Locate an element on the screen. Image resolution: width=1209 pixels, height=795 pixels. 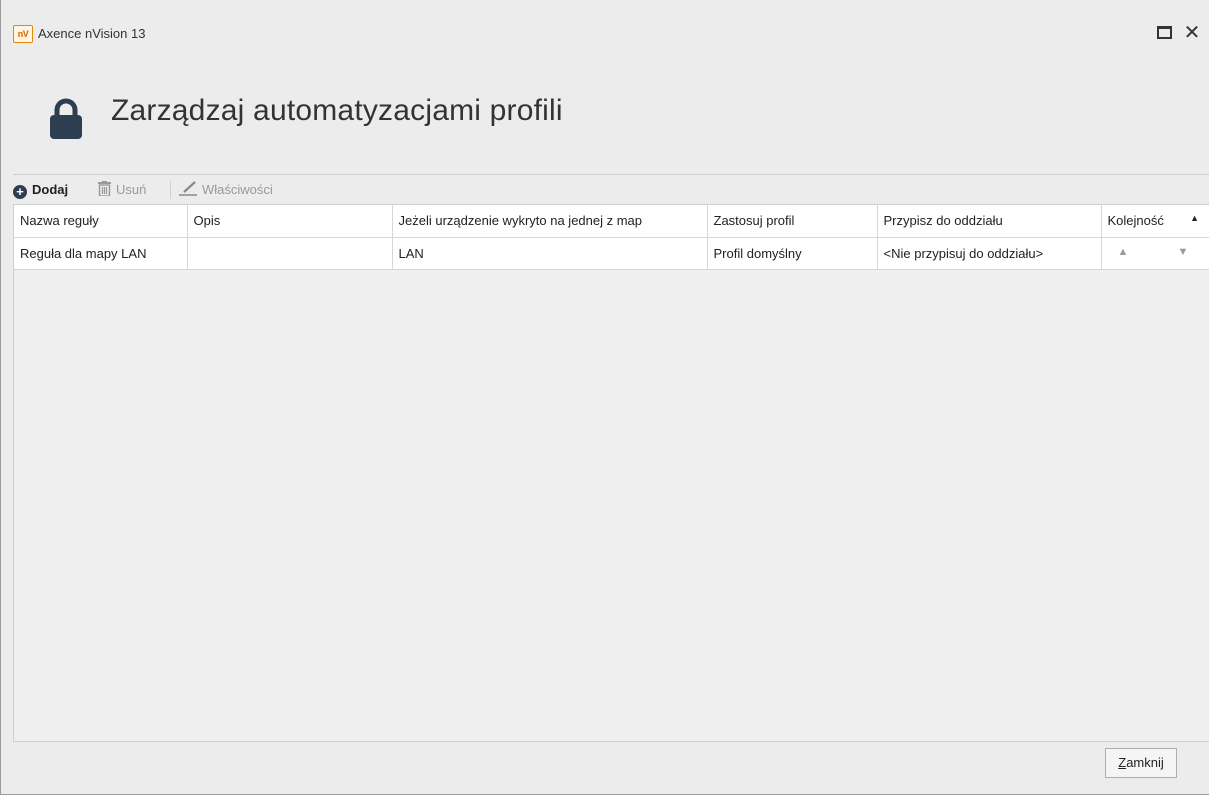
trash-icon is located at coordinates (104, 188).